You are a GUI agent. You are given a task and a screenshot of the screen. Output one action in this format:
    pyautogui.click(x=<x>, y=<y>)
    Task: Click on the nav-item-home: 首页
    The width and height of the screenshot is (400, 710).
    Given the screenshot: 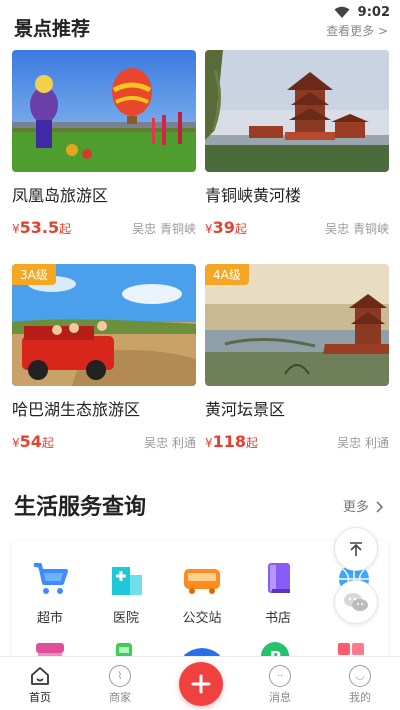 What is the action you would take?
    pyautogui.click(x=40, y=683)
    